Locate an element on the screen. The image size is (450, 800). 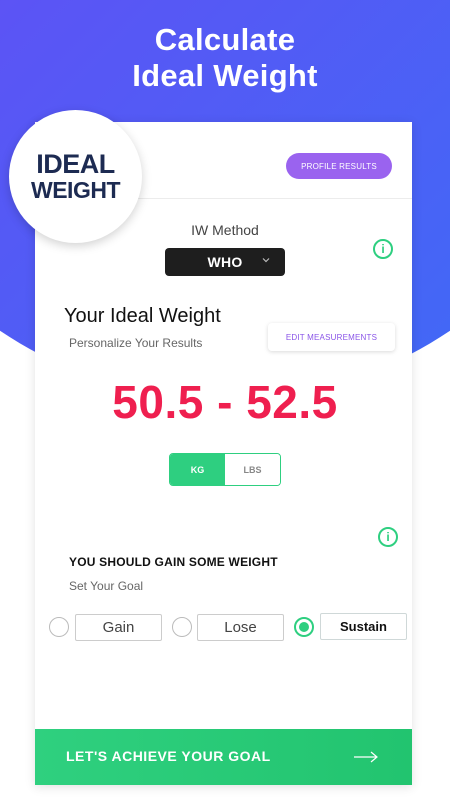
unit-toggle: KG LBS is located at coordinates (225, 469).